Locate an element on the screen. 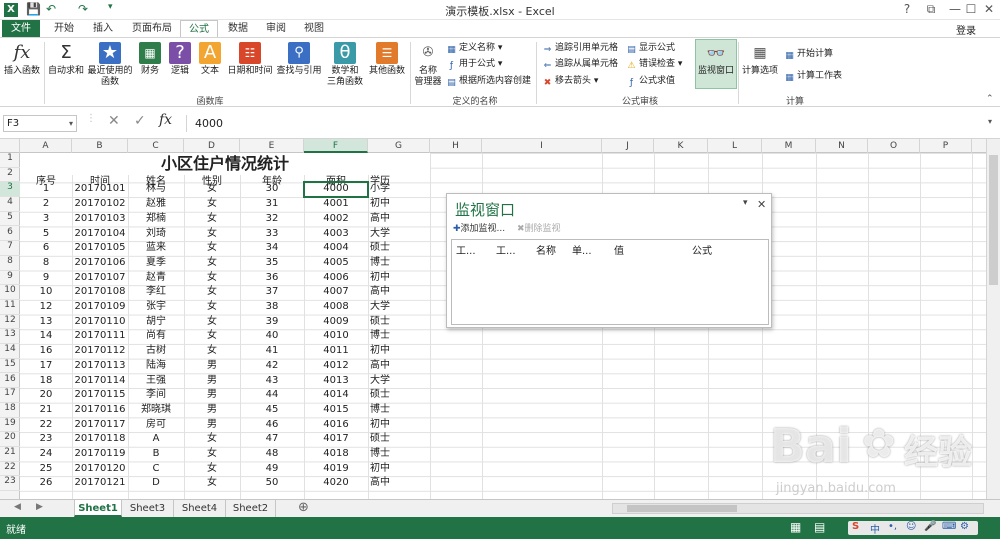 Image resolution: width=1000 pixels, height=539 pixels. tab-insert: 插入 is located at coordinates (103, 28).